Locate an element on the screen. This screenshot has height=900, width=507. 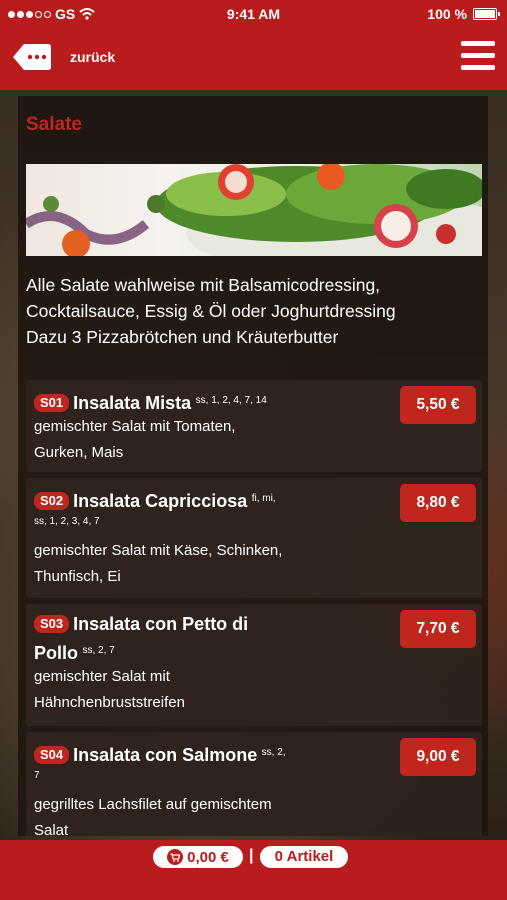
intro-line: Dazu 3 Pizzabrötchen und Kräuterbutter is located at coordinates (182, 337).